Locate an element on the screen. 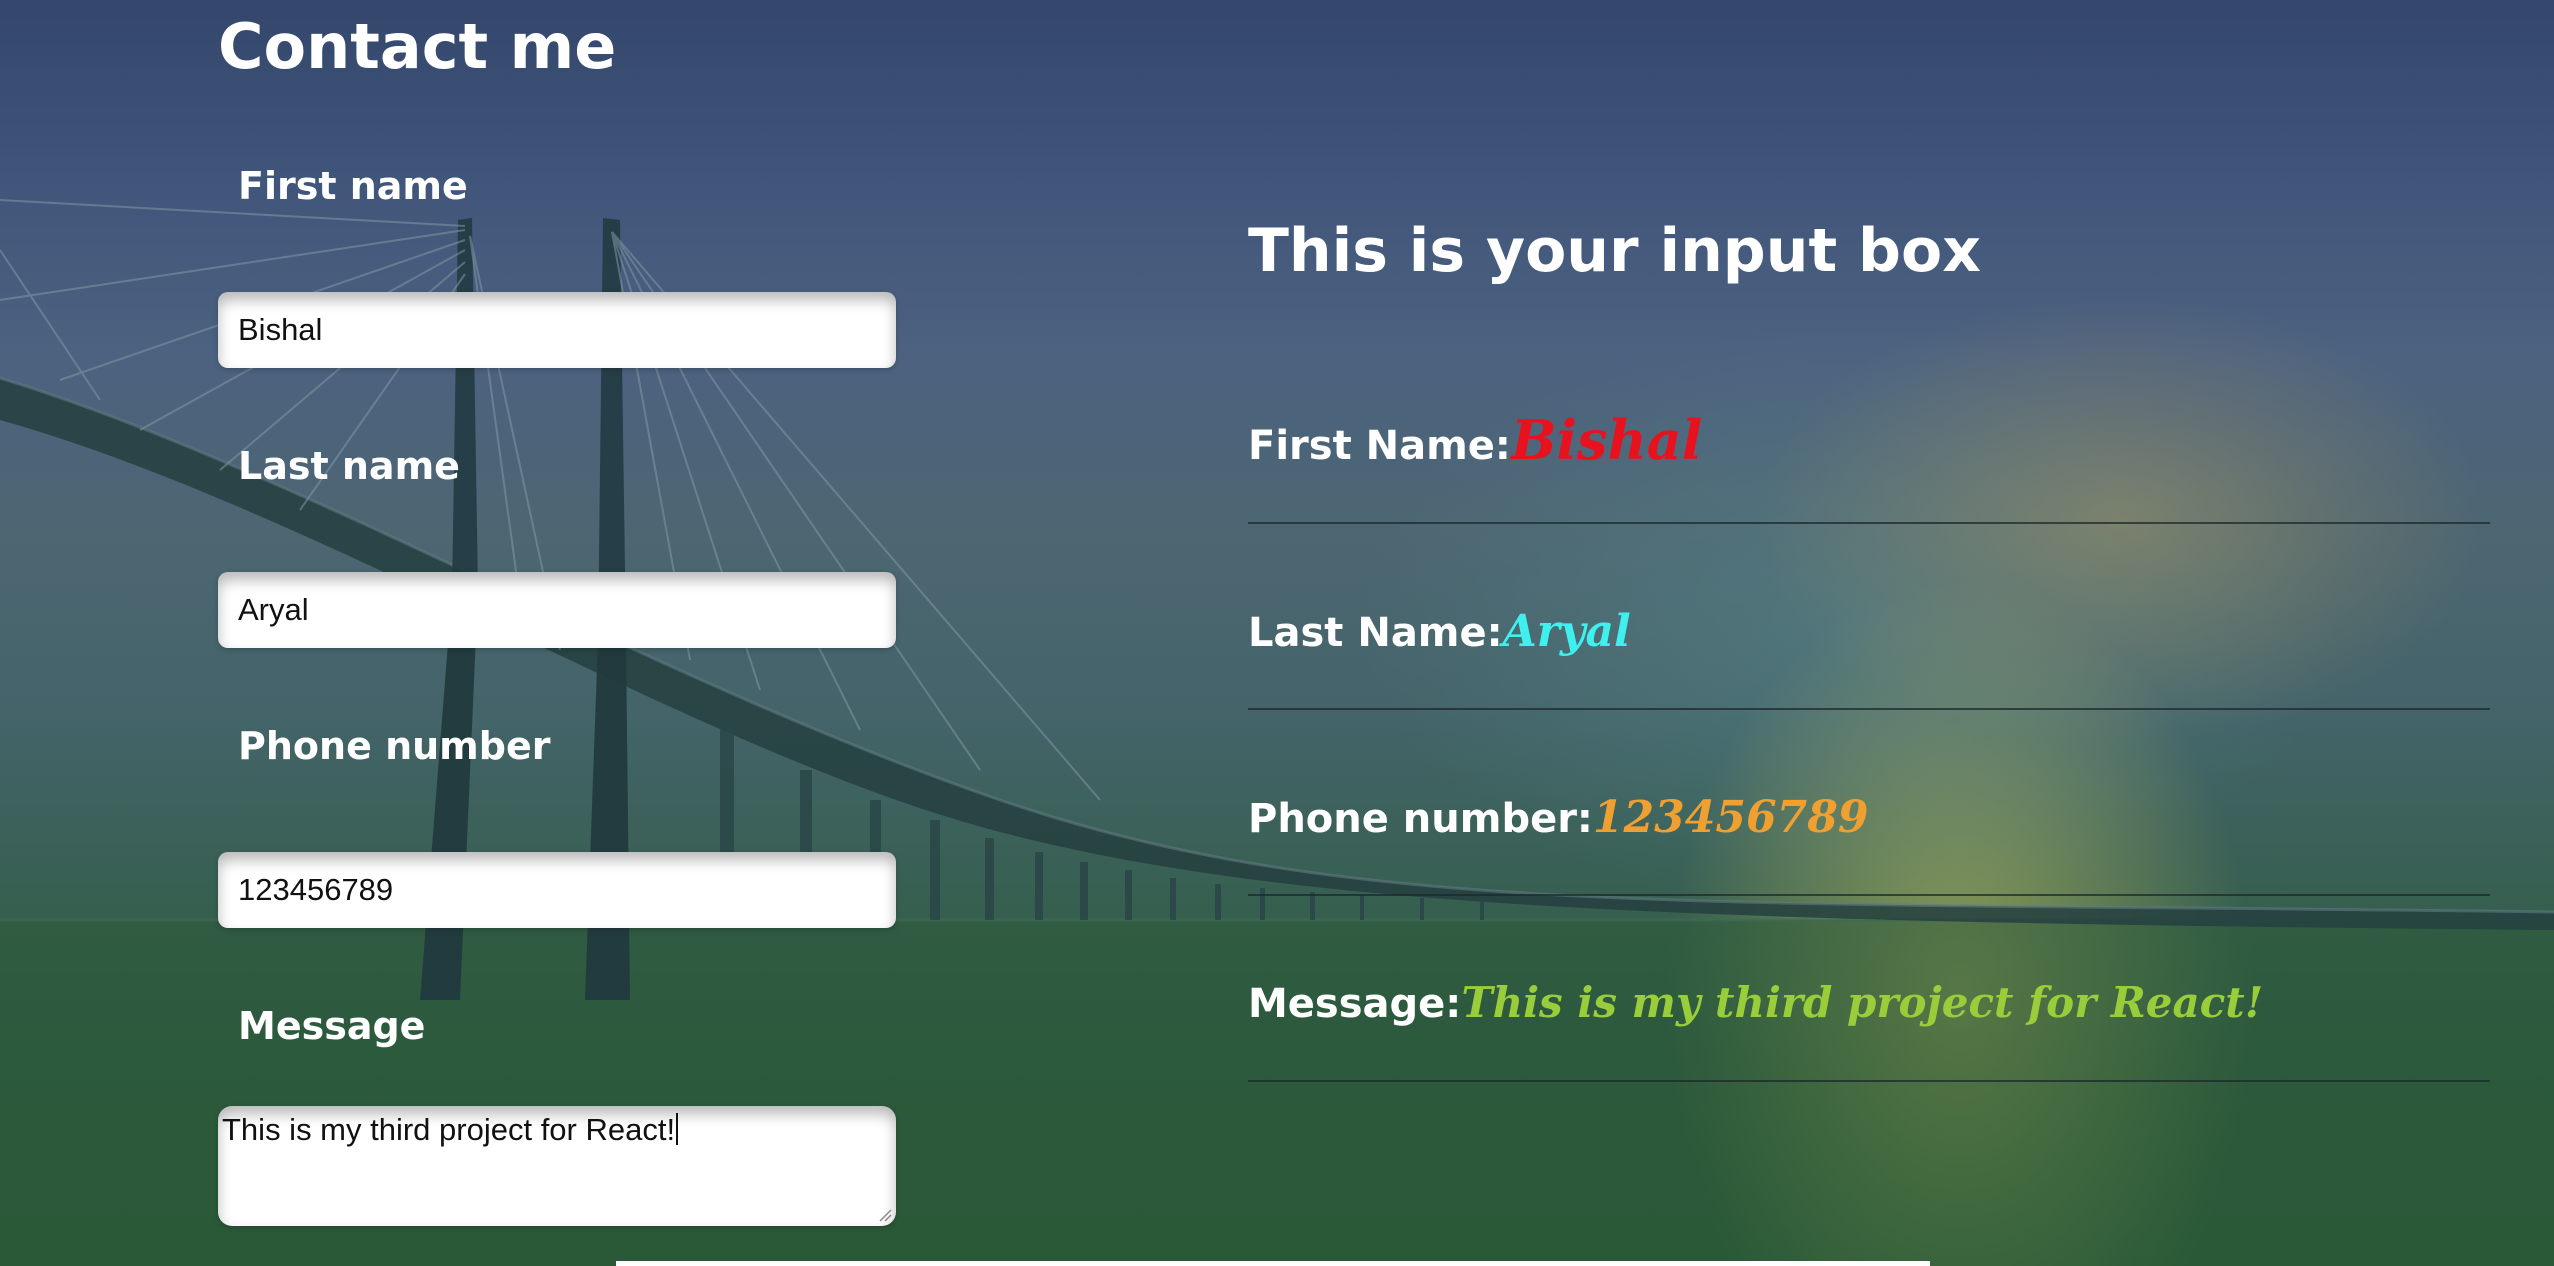  message-textarea: This is my third project for React! is located at coordinates (557, 1166).